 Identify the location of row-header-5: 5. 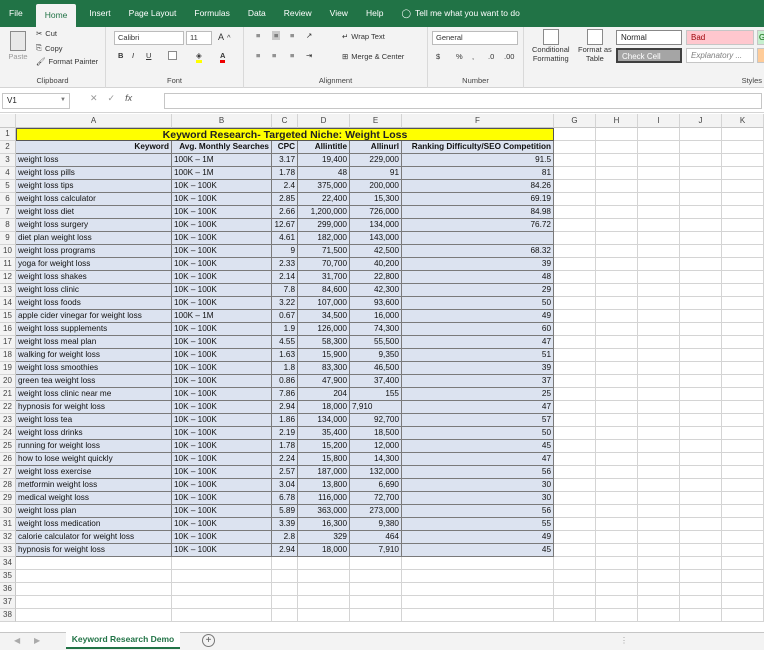
(8, 186).